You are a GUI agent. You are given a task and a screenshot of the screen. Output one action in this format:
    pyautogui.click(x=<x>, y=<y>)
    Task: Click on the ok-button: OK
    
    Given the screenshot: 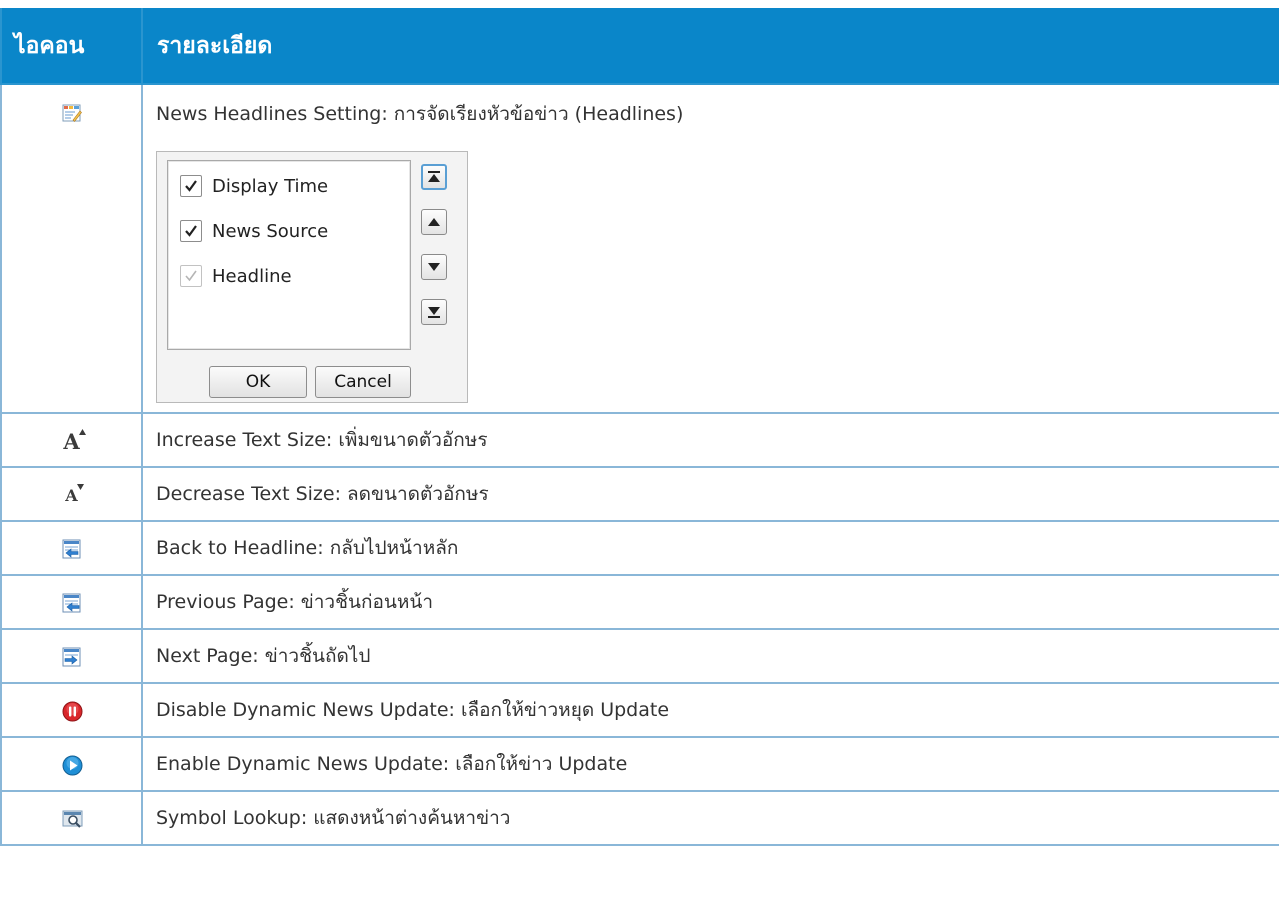 What is the action you would take?
    pyautogui.click(x=258, y=382)
    